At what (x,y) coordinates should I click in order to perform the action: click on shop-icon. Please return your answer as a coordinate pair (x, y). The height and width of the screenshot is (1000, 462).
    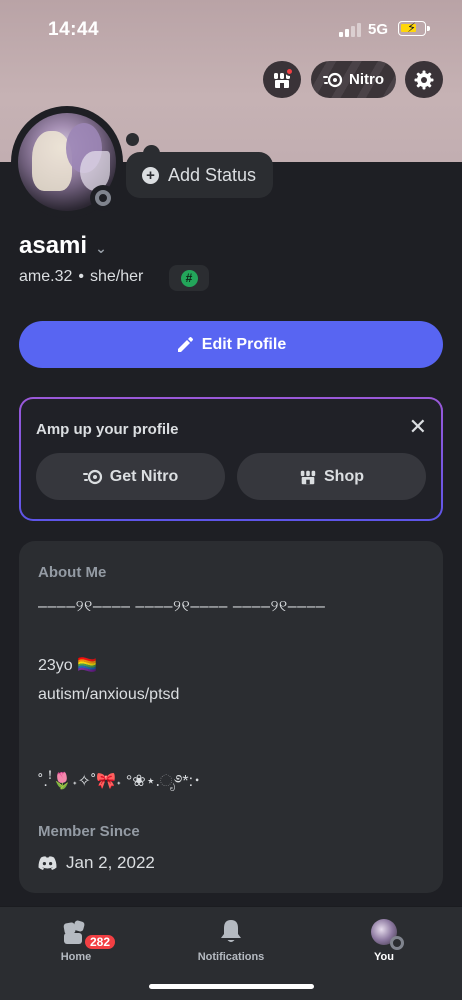
    Looking at the image, I should click on (308, 477).